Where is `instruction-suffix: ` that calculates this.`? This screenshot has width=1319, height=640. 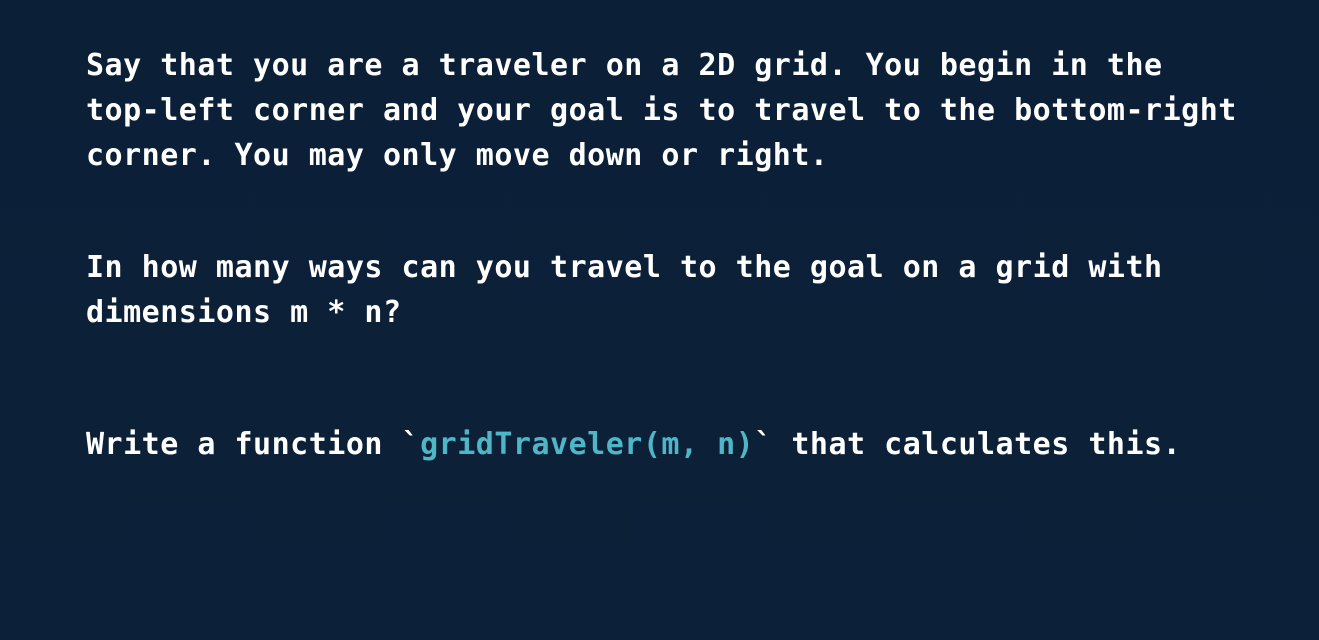 instruction-suffix: ` that calculates this. is located at coordinates (968, 444).